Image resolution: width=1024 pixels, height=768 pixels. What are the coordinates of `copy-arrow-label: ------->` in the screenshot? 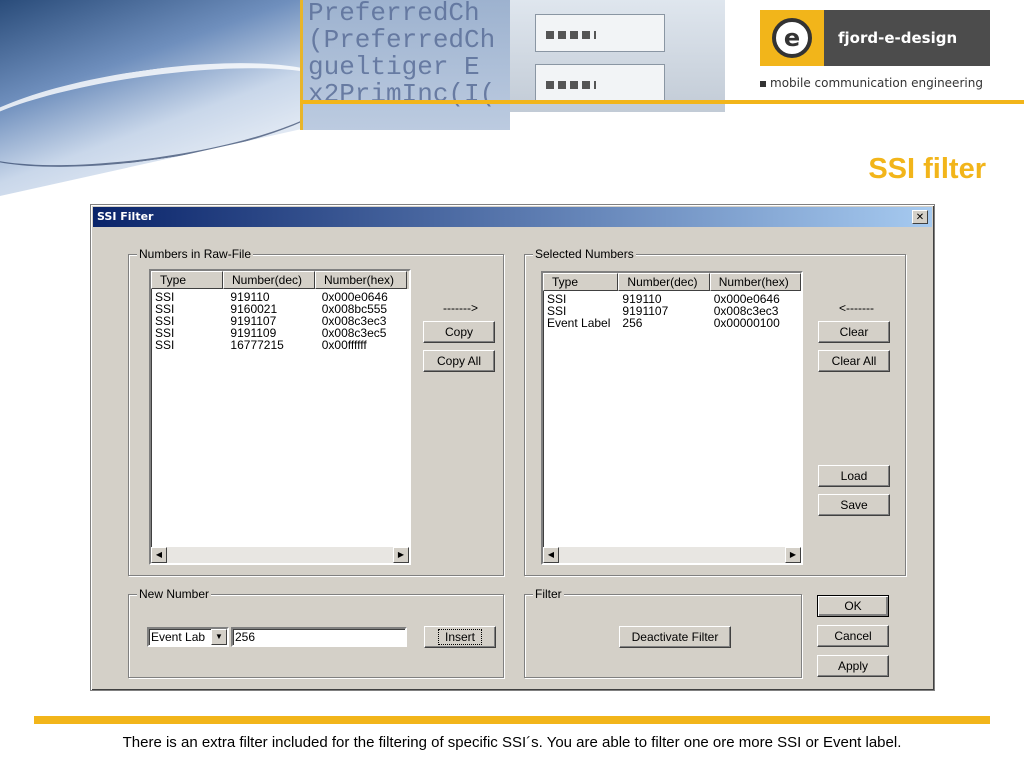 It's located at (460, 308).